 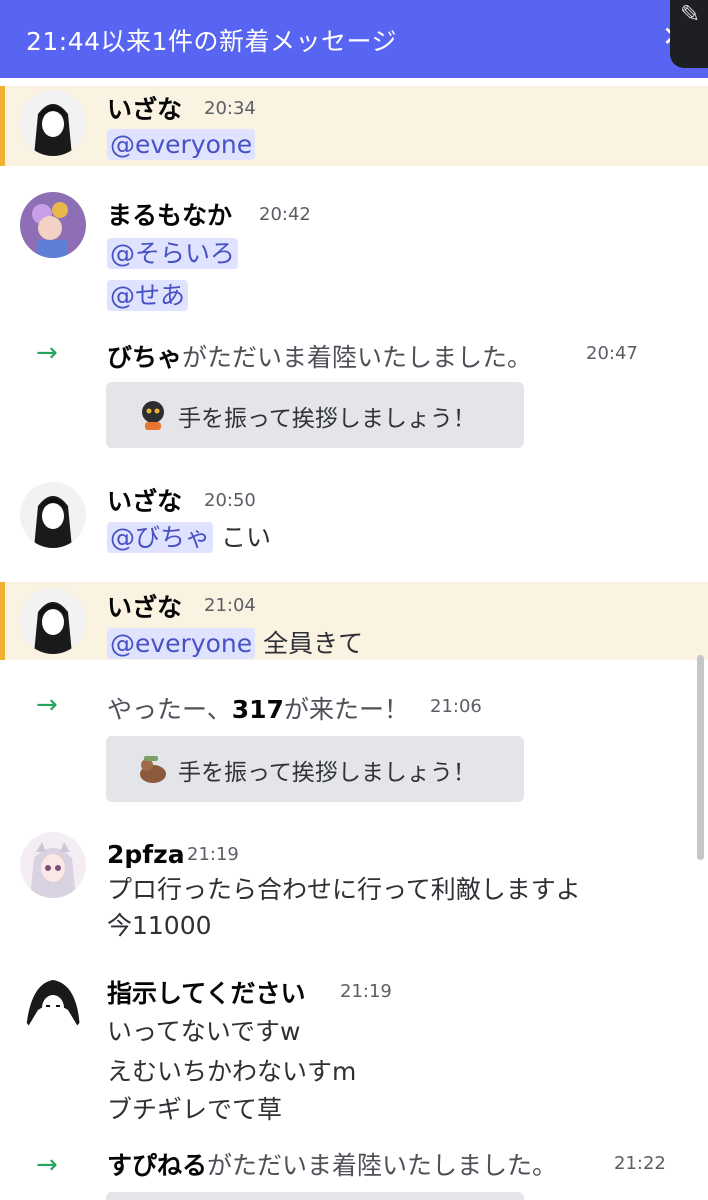 I want to click on new-messages-banner: 21:44以来1件の新着メッセージ ✕, so click(x=354, y=39).